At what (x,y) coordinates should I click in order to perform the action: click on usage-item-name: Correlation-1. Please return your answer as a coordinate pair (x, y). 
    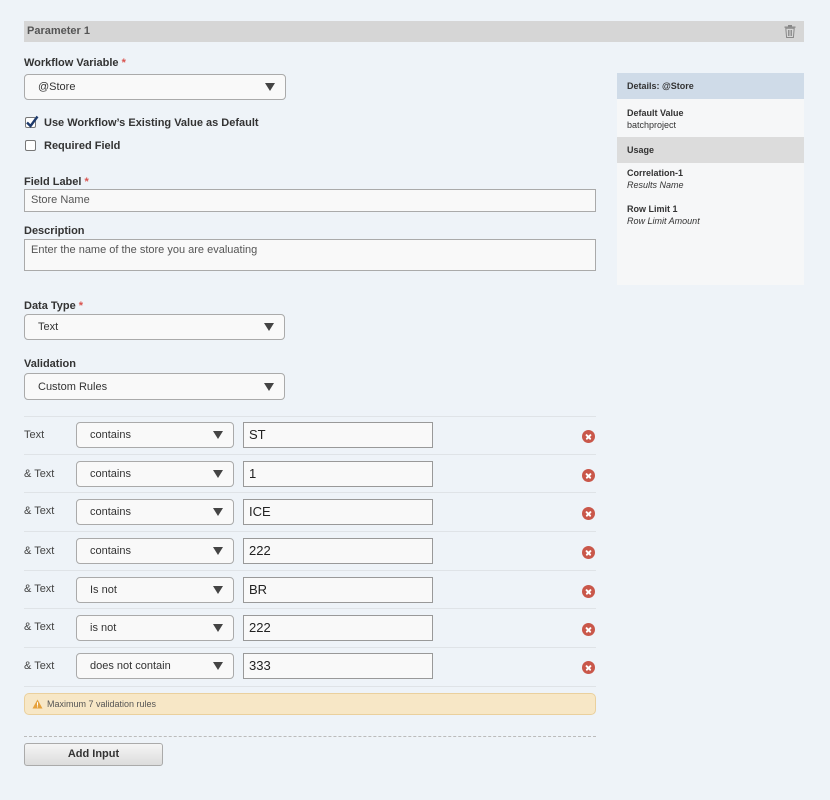
    Looking at the image, I should click on (655, 173).